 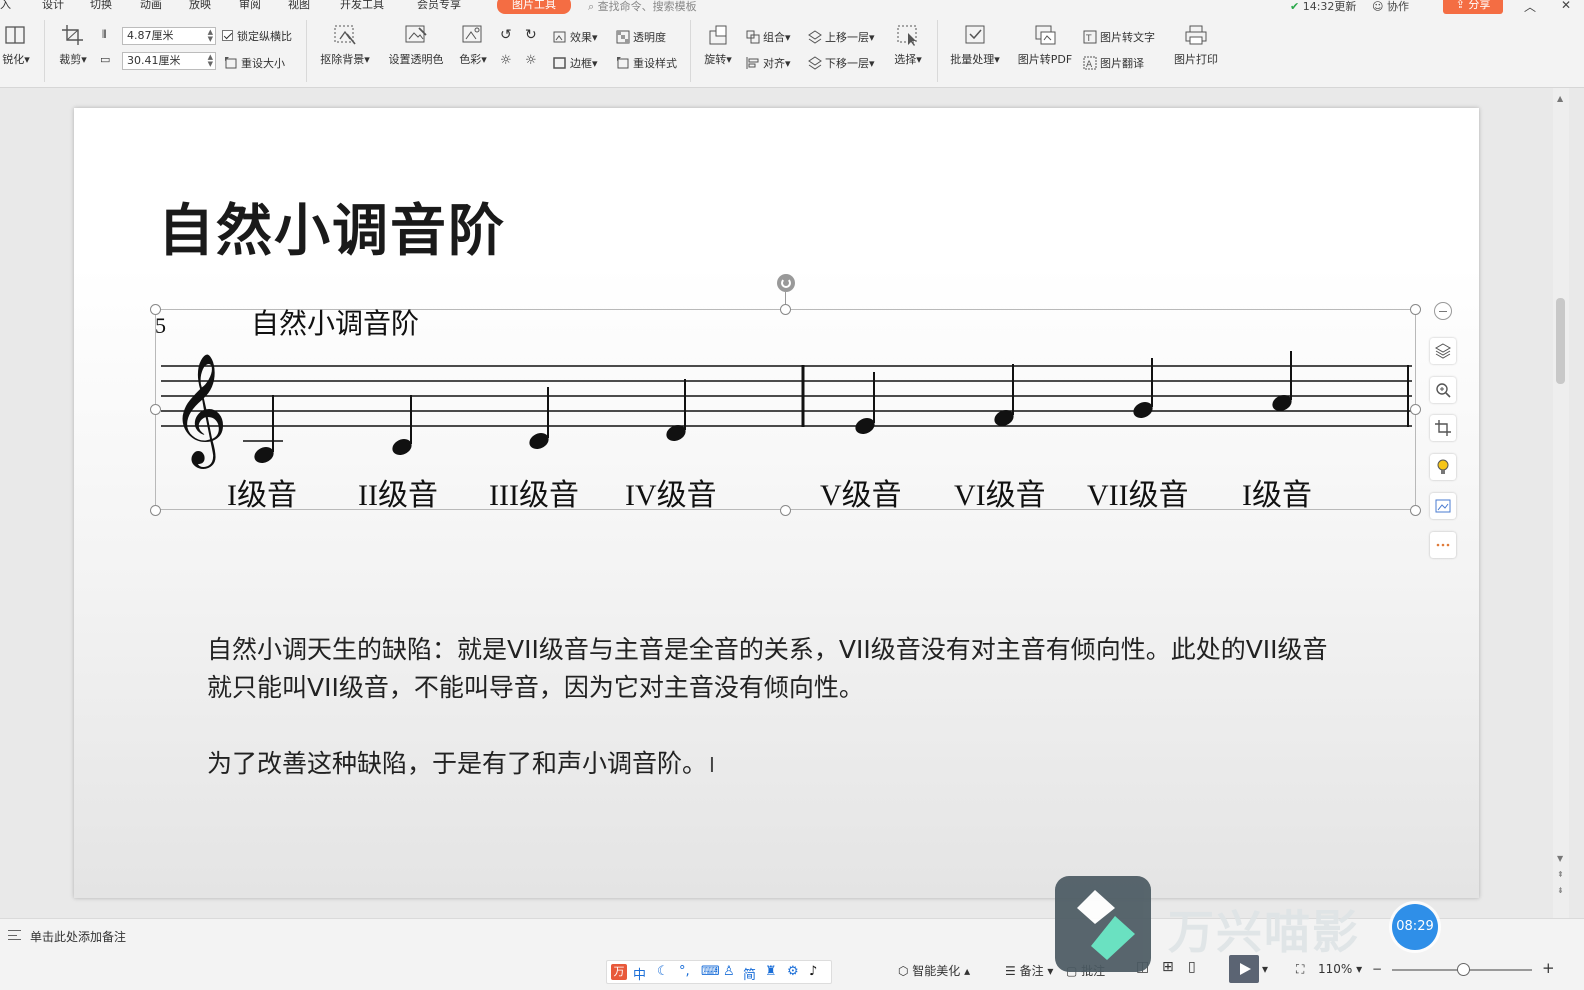 I want to click on select-button: 选择▾, so click(x=908, y=45).